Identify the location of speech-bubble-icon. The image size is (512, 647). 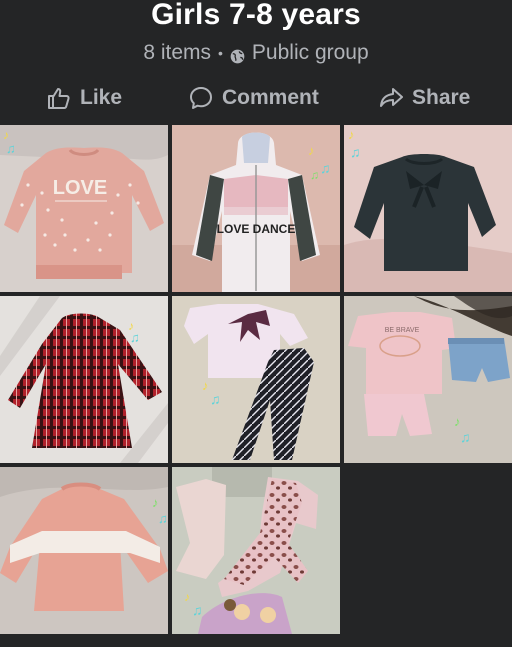
(201, 98).